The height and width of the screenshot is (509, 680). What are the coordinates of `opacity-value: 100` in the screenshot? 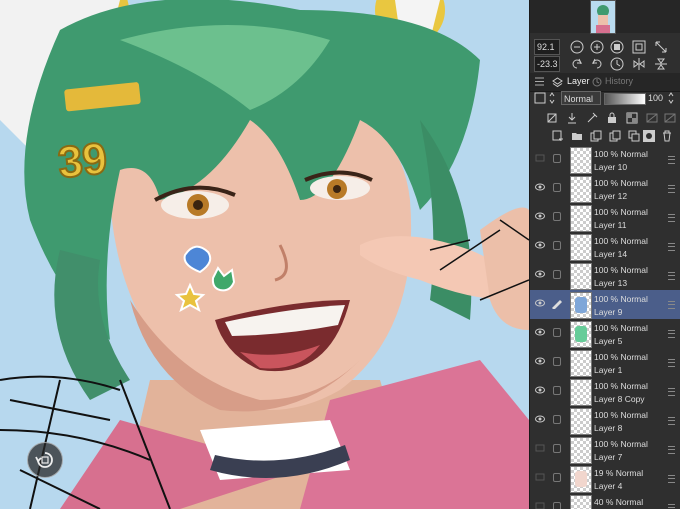 It's located at (655, 98).